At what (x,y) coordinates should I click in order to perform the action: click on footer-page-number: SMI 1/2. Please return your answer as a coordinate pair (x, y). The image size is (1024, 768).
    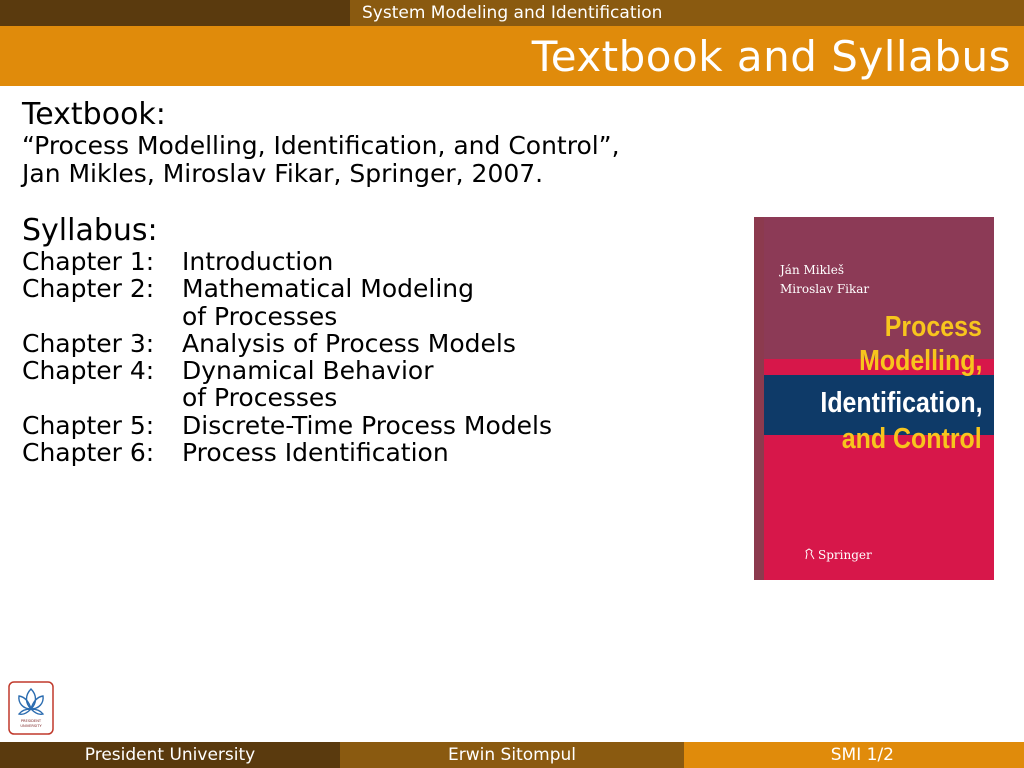
    Looking at the image, I should click on (854, 755).